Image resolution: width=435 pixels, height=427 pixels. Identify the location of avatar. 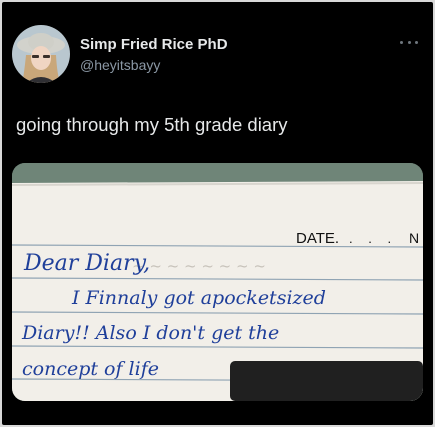
(41, 54).